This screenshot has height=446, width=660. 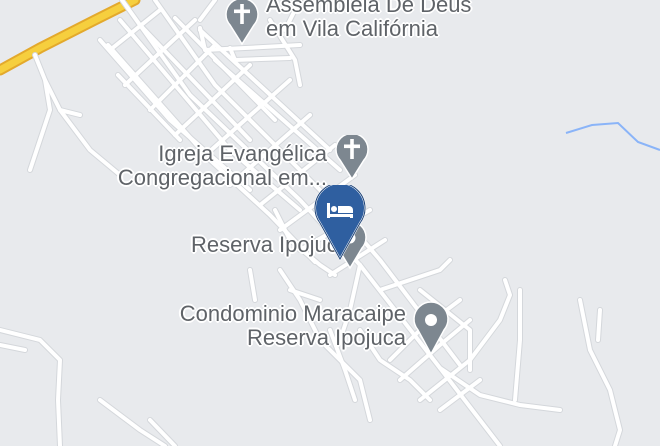 I want to click on place-label-condominio: Condominio Maracaipe Reserva Ipojuca, so click(x=293, y=326).